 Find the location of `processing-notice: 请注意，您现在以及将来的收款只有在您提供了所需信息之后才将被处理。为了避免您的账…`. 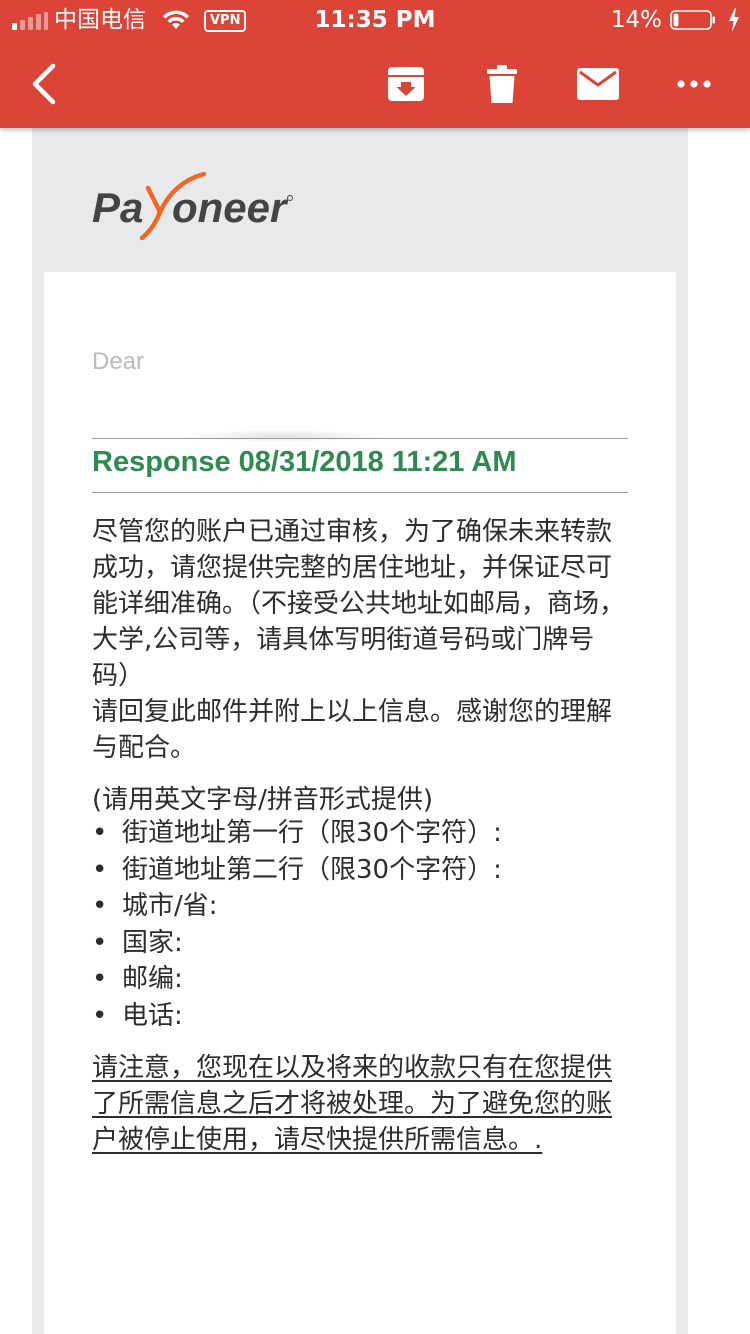

processing-notice: 请注意，您现在以及将来的收款只有在您提供了所需信息之后才将被处理。为了避免您的账… is located at coordinates (352, 1104).